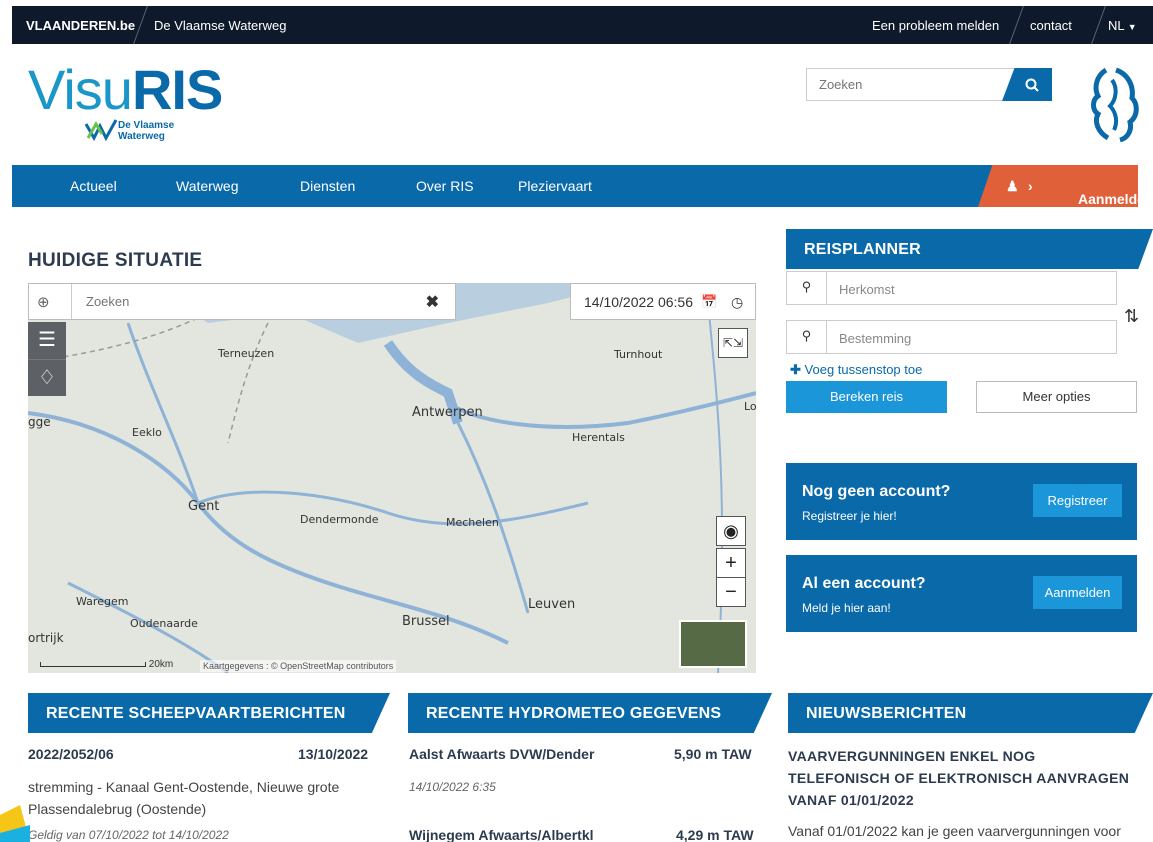 Image resolution: width=1153 pixels, height=842 pixels. Describe the element at coordinates (555, 186) in the screenshot. I see `nav-item-pleziervaart: Pleziervaart` at that location.